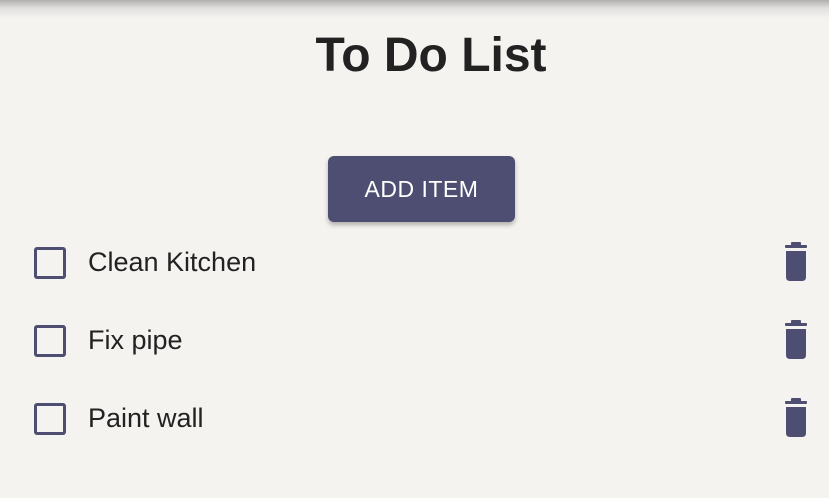 The image size is (829, 498). I want to click on item-label: Clean Kitchen, so click(172, 262).